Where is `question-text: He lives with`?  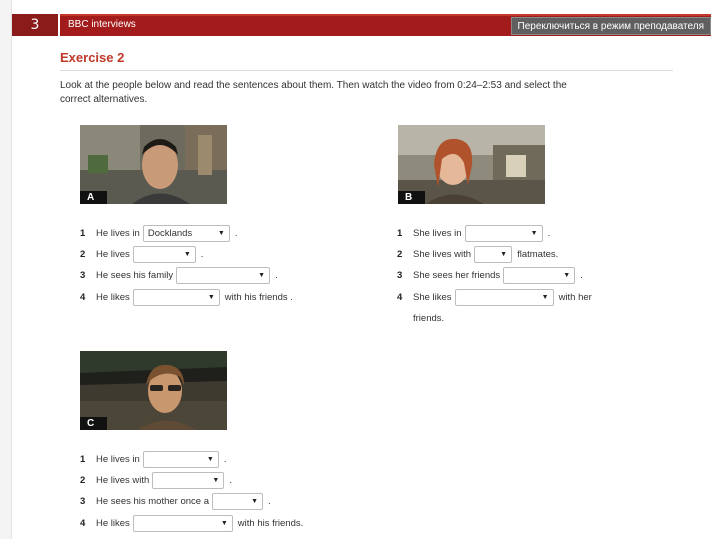 question-text: He lives with is located at coordinates (123, 480).